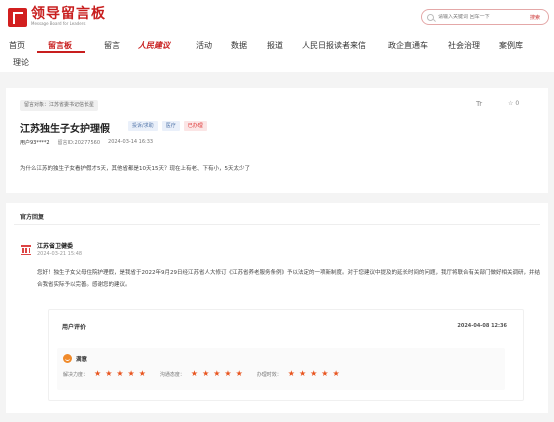 Image resolution: width=554 pixels, height=422 pixels. I want to click on nav-item-letters: 人民日报读者来信, so click(334, 45).